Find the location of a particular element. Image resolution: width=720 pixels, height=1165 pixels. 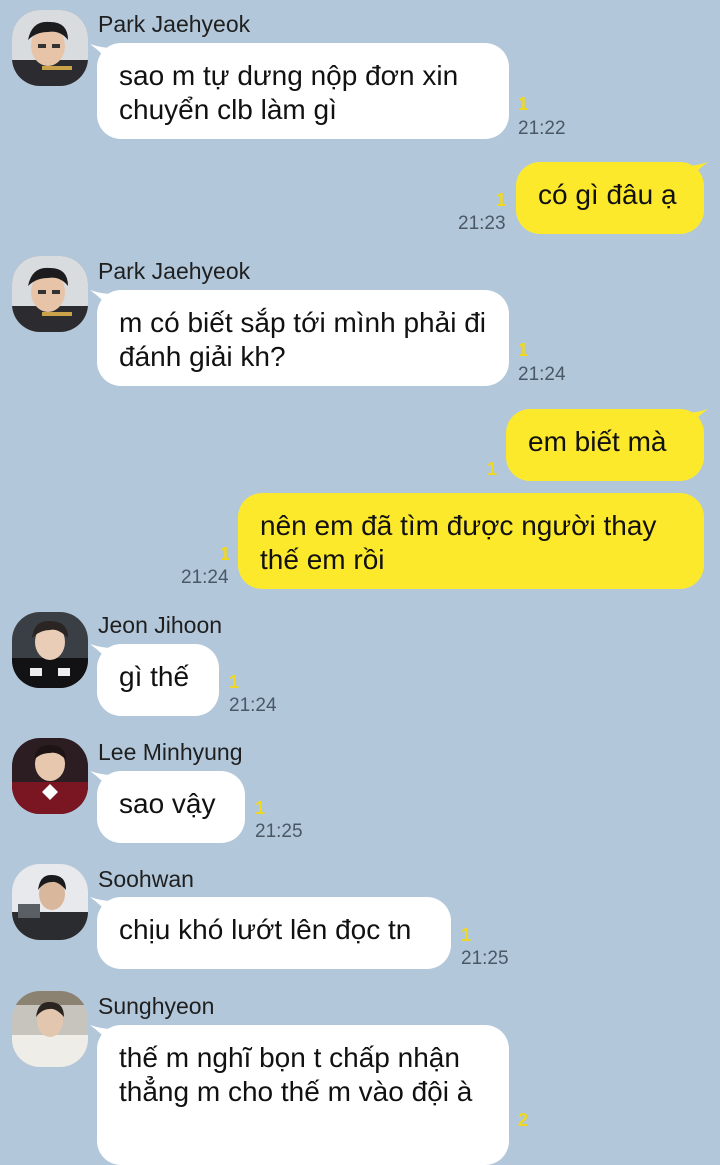

message-bubble: em biết mà is located at coordinates (605, 445).